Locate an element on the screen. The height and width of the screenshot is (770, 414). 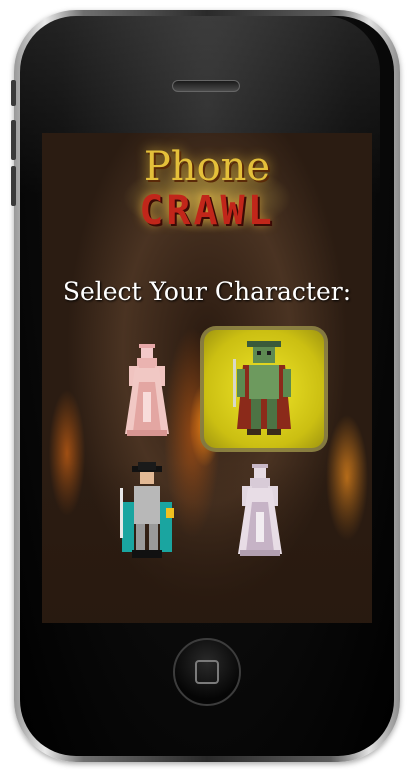
character-slot-black-hat-swordsman is located at coordinates (147, 512).